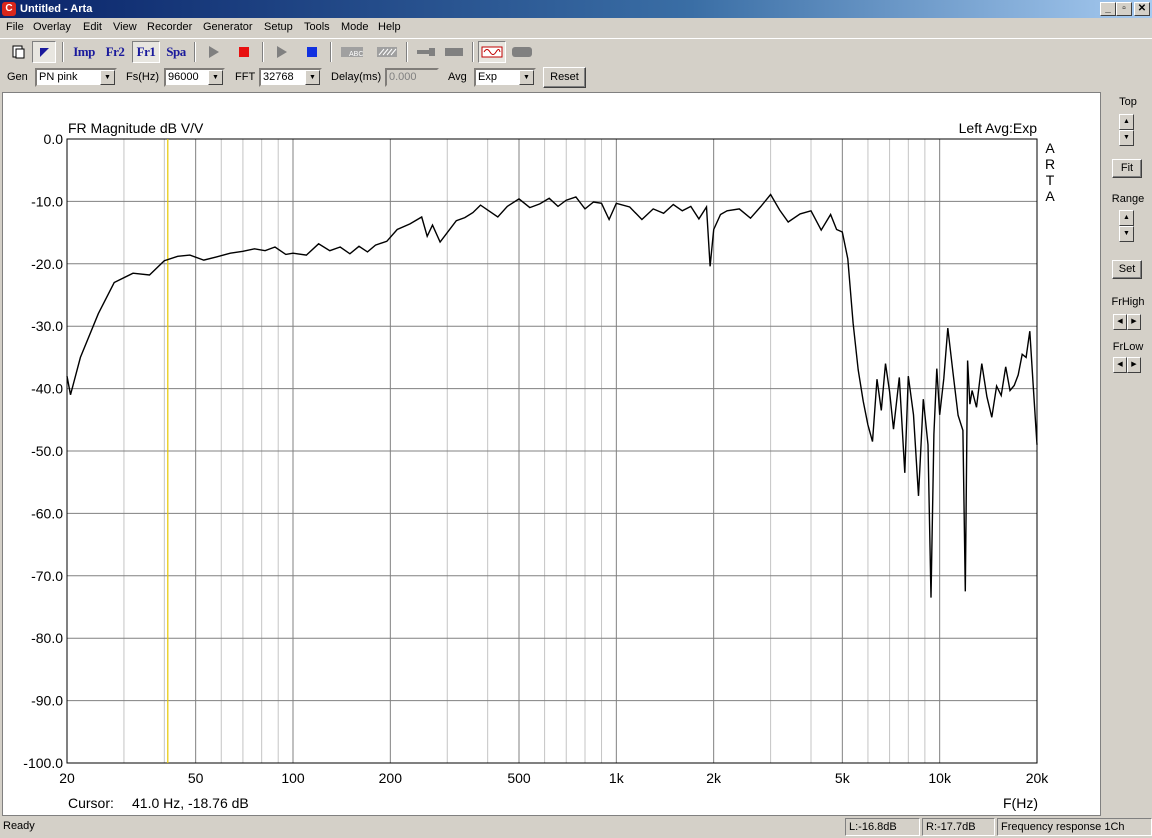 The width and height of the screenshot is (1152, 838). What do you see at coordinates (125, 27) in the screenshot?
I see `menu-view: View` at bounding box center [125, 27].